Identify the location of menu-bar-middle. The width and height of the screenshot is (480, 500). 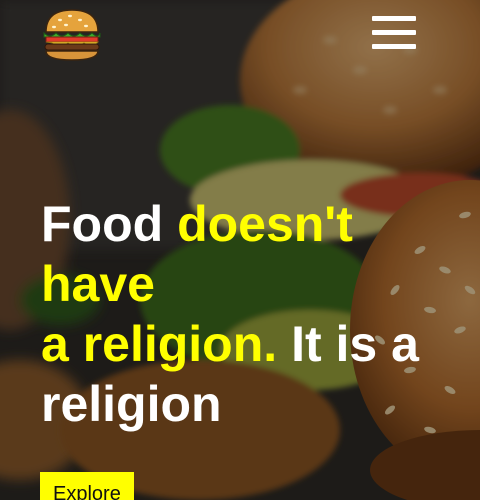
(394, 32).